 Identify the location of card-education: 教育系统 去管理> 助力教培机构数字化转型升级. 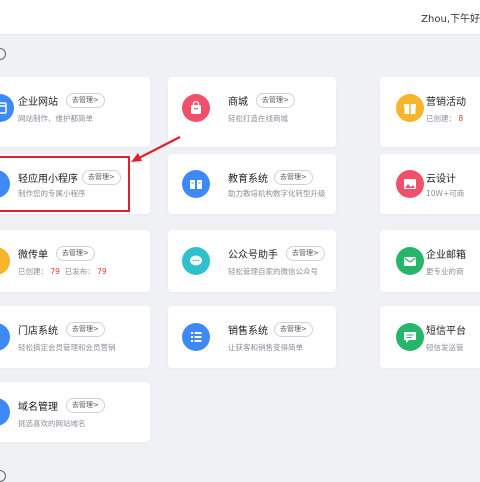
(252, 184).